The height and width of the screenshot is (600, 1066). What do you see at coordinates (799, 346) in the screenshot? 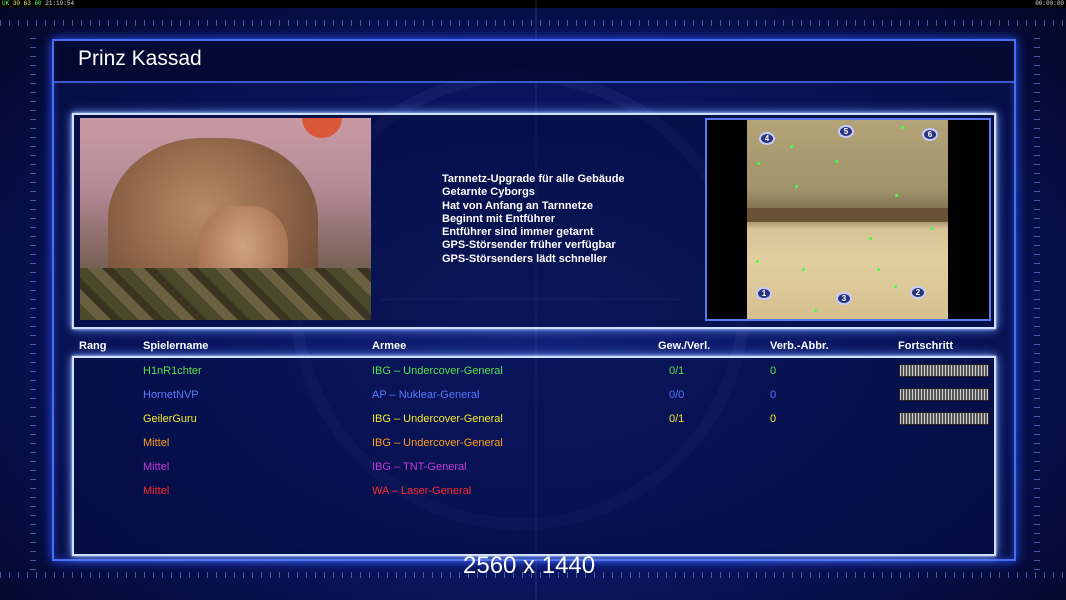
I see `col-disconnect: Verb.-Abbr.` at bounding box center [799, 346].